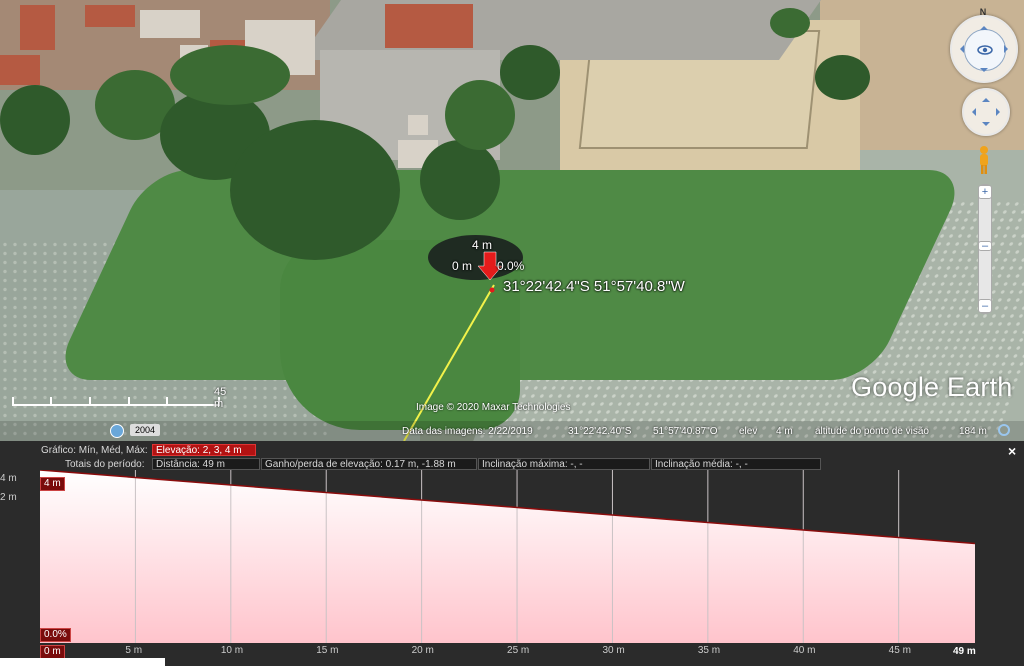  I want to click on zoom-slider: + – –, so click(985, 249).